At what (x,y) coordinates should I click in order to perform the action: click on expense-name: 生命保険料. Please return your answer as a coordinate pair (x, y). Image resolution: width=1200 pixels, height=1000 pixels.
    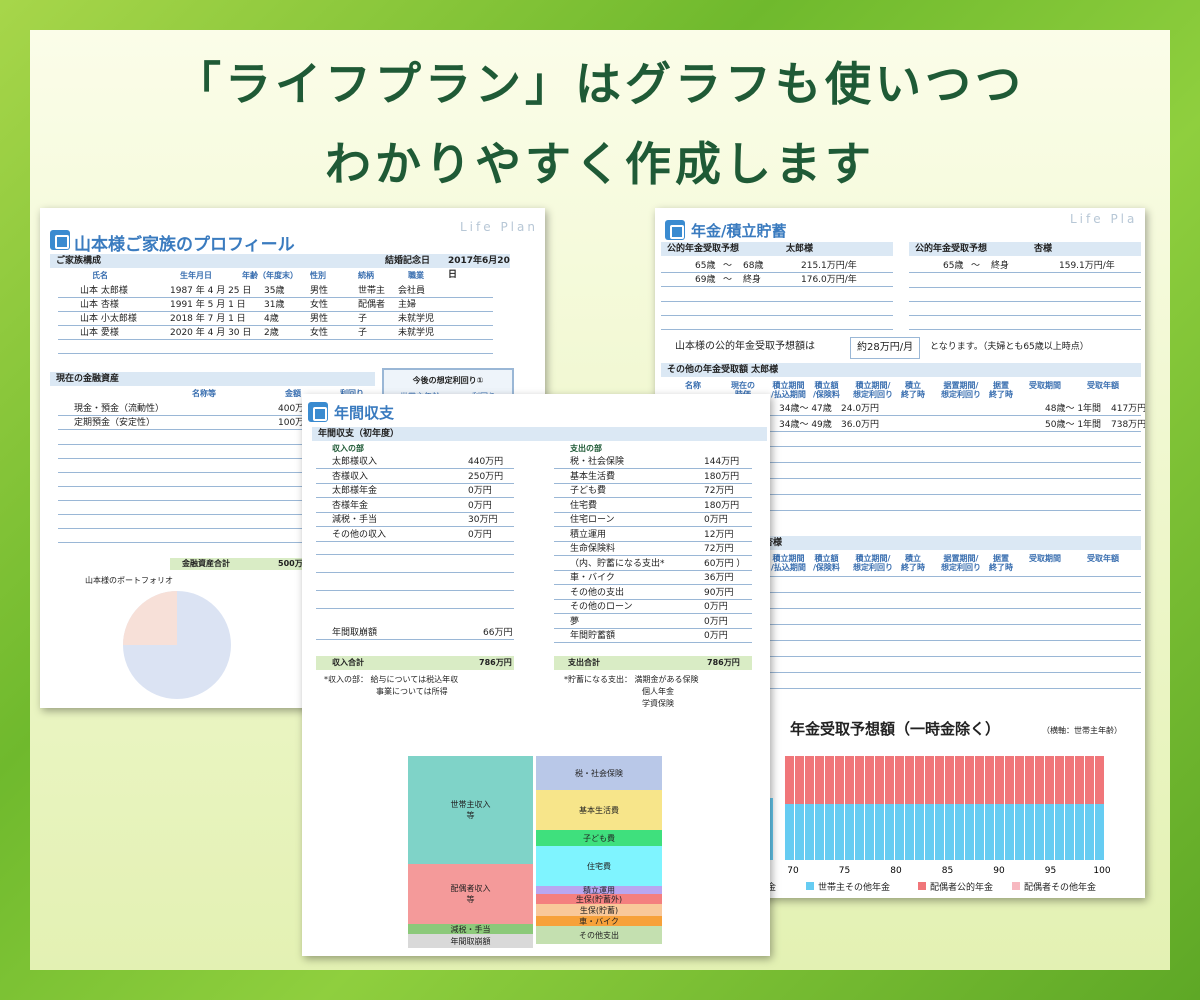
    Looking at the image, I should click on (593, 549).